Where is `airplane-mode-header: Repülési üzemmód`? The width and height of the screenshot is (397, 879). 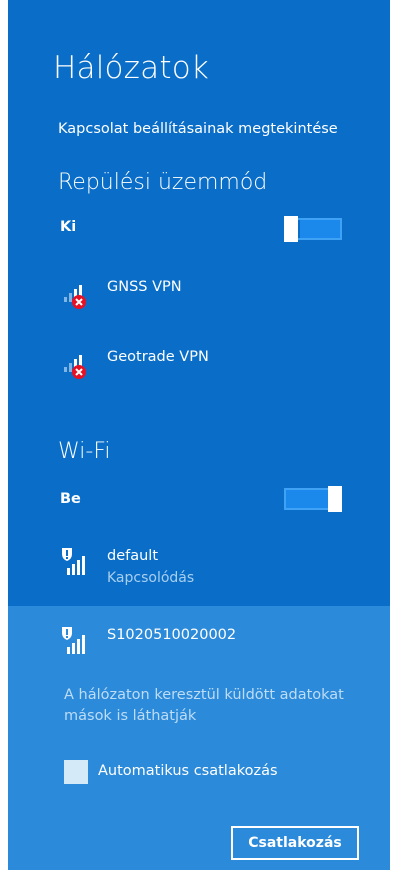 airplane-mode-header: Repülési üzemmód is located at coordinates (163, 182).